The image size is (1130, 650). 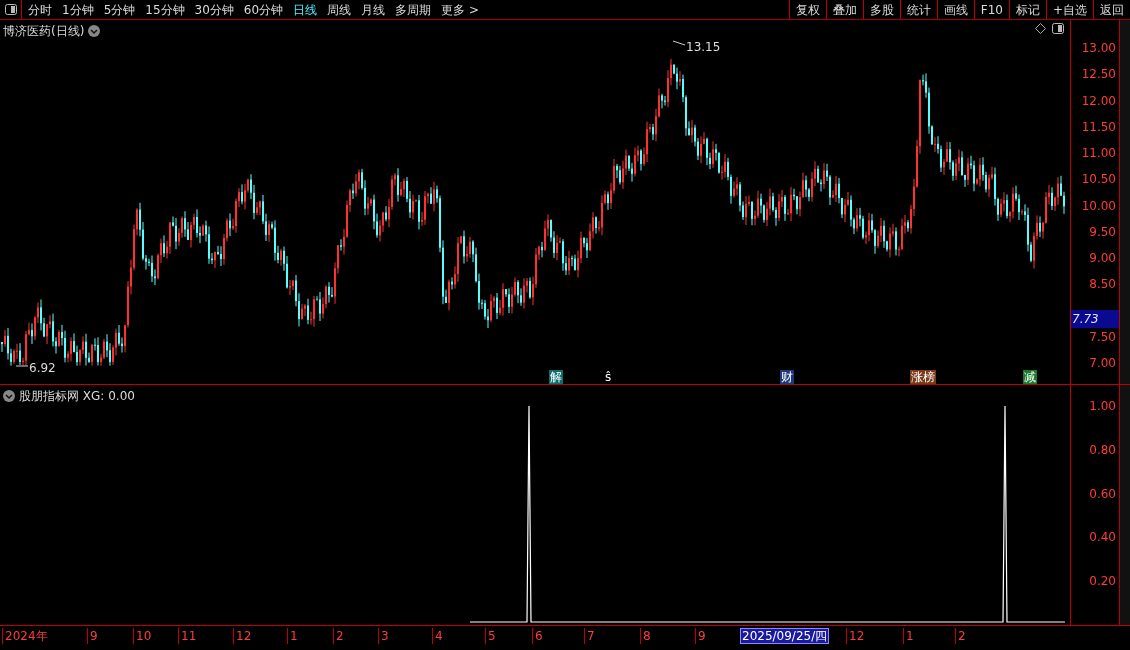 What do you see at coordinates (1102, 258) in the screenshot?
I see `price-axis-label: 9.00` at bounding box center [1102, 258].